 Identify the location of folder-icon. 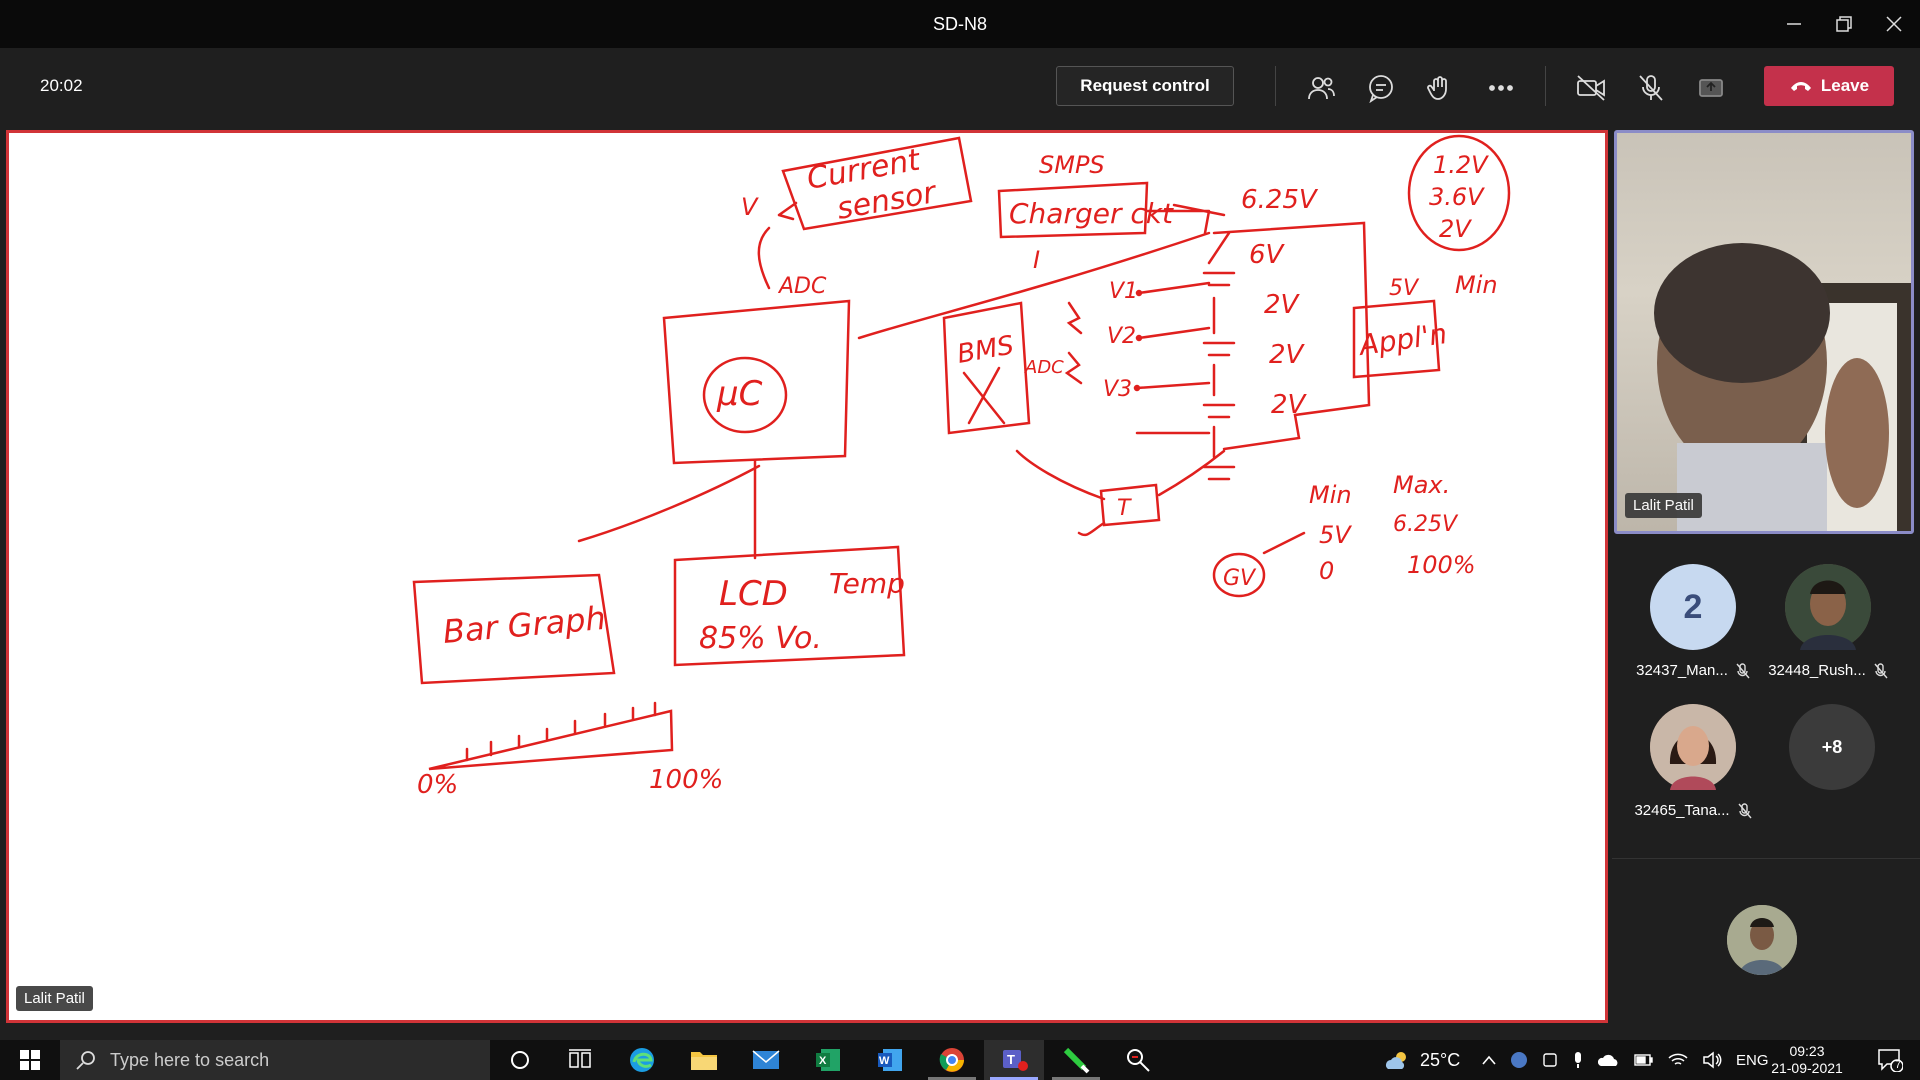
(704, 1061).